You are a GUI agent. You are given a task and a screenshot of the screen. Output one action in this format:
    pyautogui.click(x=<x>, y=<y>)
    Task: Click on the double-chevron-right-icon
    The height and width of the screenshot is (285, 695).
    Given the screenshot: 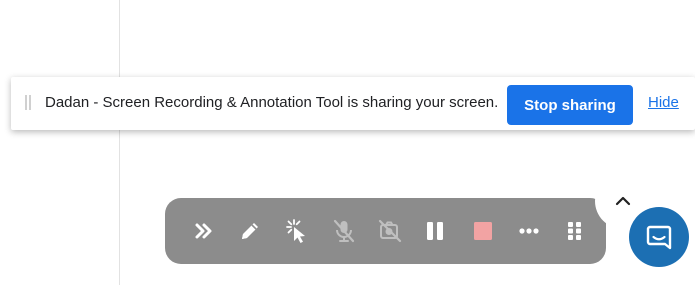 What is the action you would take?
    pyautogui.click(x=203, y=231)
    